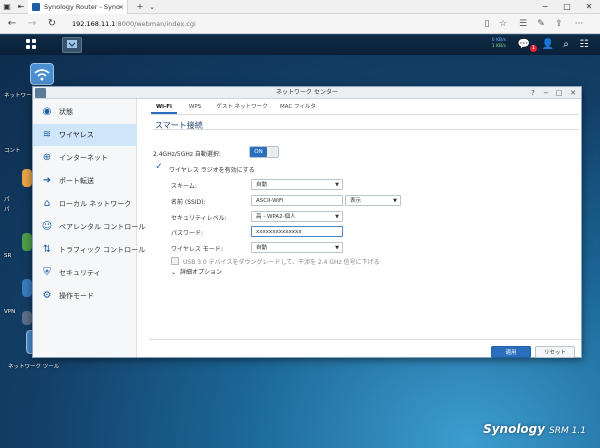 The width and height of the screenshot is (600, 448). What do you see at coordinates (174, 272) in the screenshot?
I see `chevron-down-icon: ⌄` at bounding box center [174, 272].